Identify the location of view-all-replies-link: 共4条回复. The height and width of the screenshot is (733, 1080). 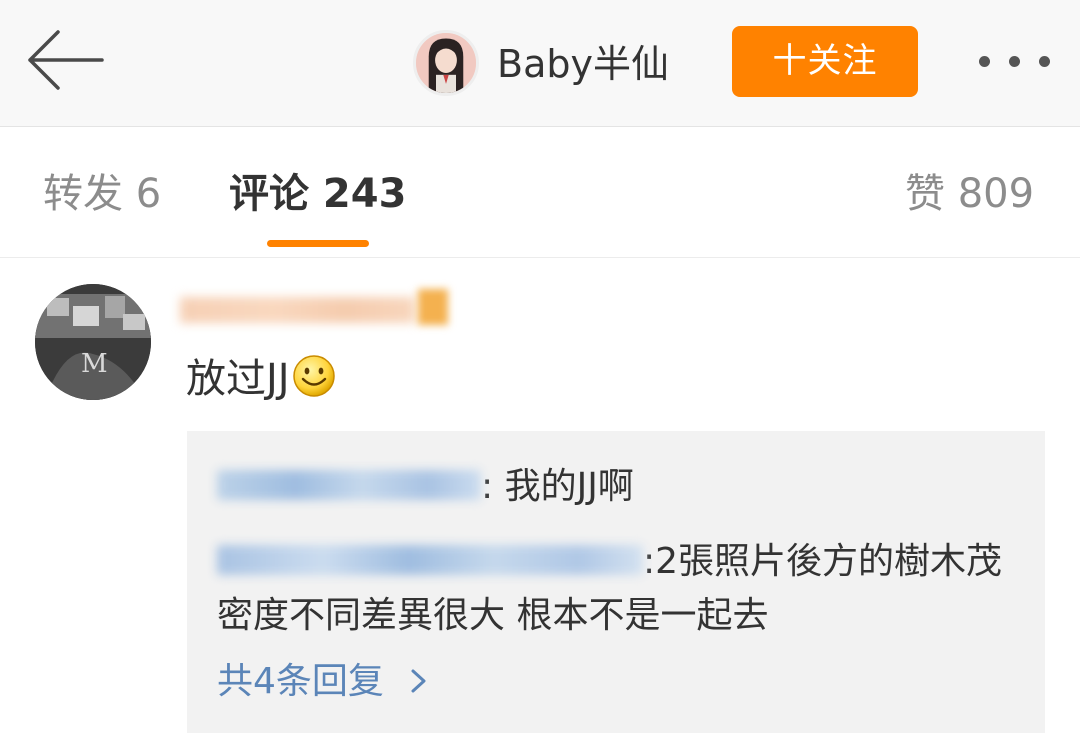
(324, 682).